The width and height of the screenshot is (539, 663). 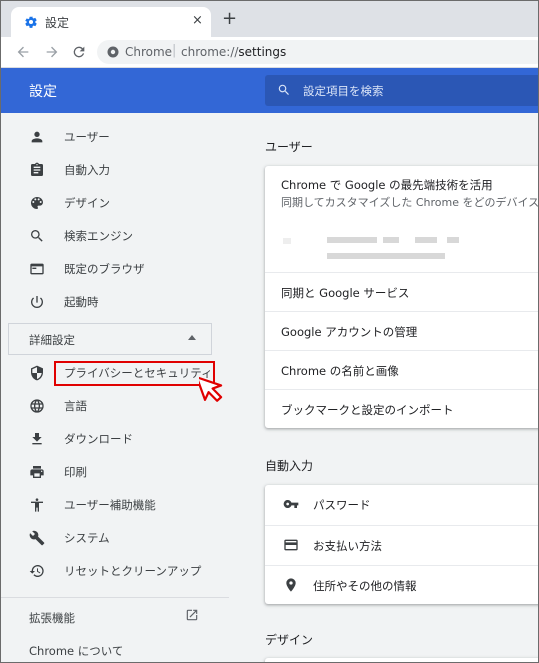 What do you see at coordinates (75, 406) in the screenshot?
I see `sidebar-item-label: 言語` at bounding box center [75, 406].